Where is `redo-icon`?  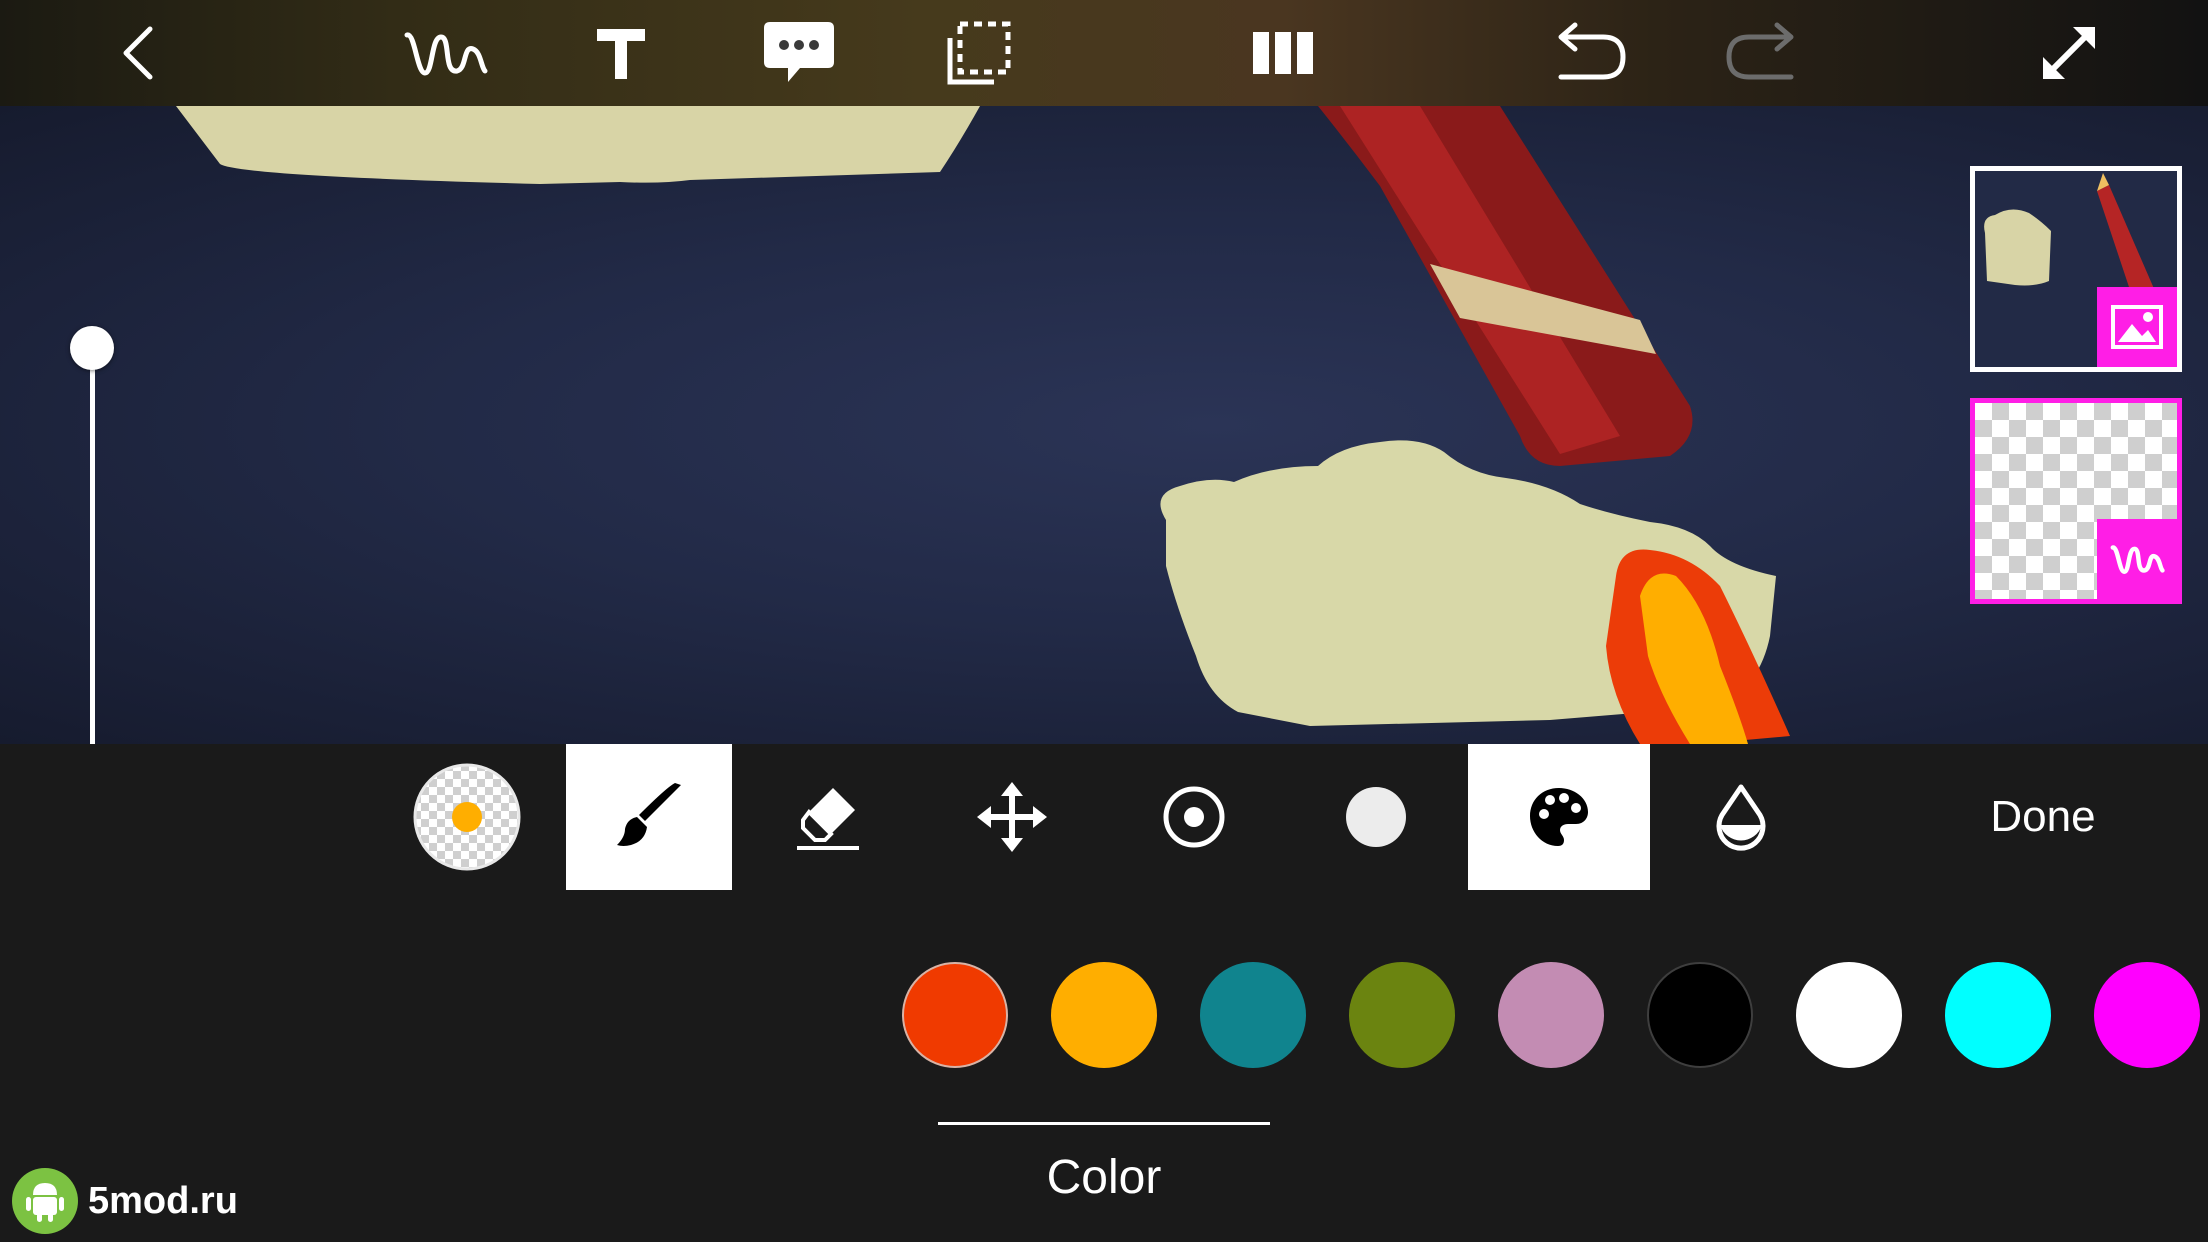 redo-icon is located at coordinates (1765, 53).